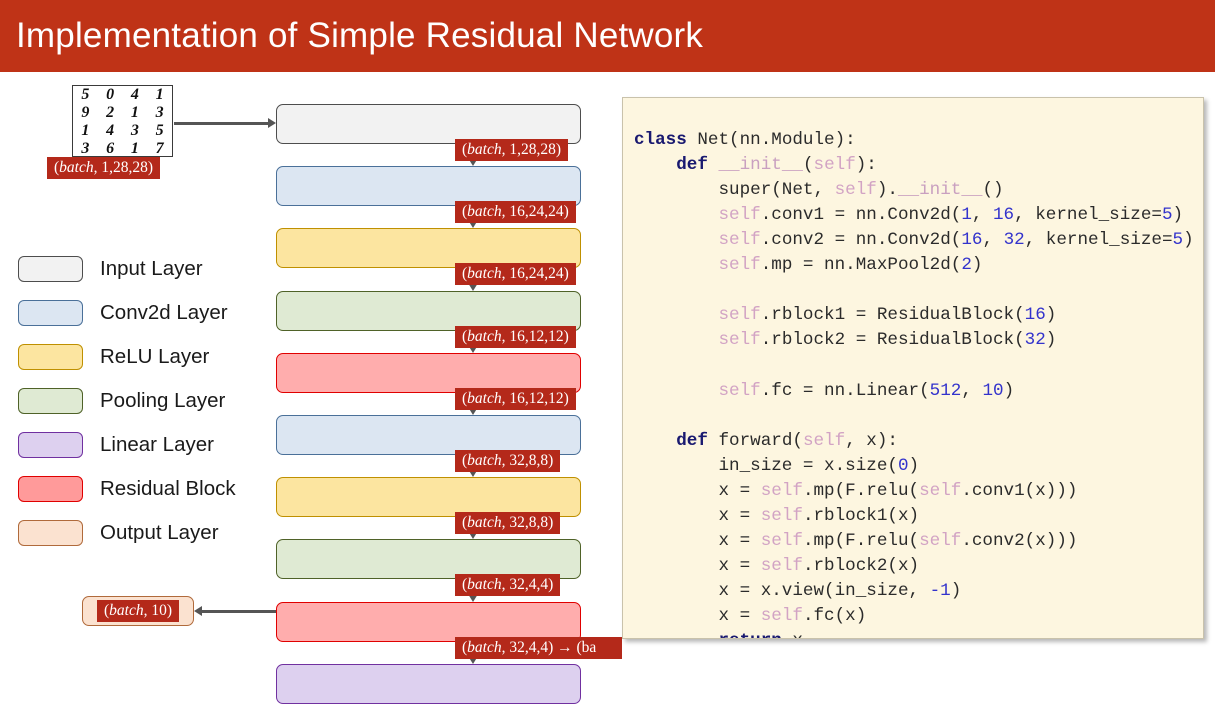 The width and height of the screenshot is (1215, 704). What do you see at coordinates (272, 122) in the screenshot?
I see `input-arrow-head` at bounding box center [272, 122].